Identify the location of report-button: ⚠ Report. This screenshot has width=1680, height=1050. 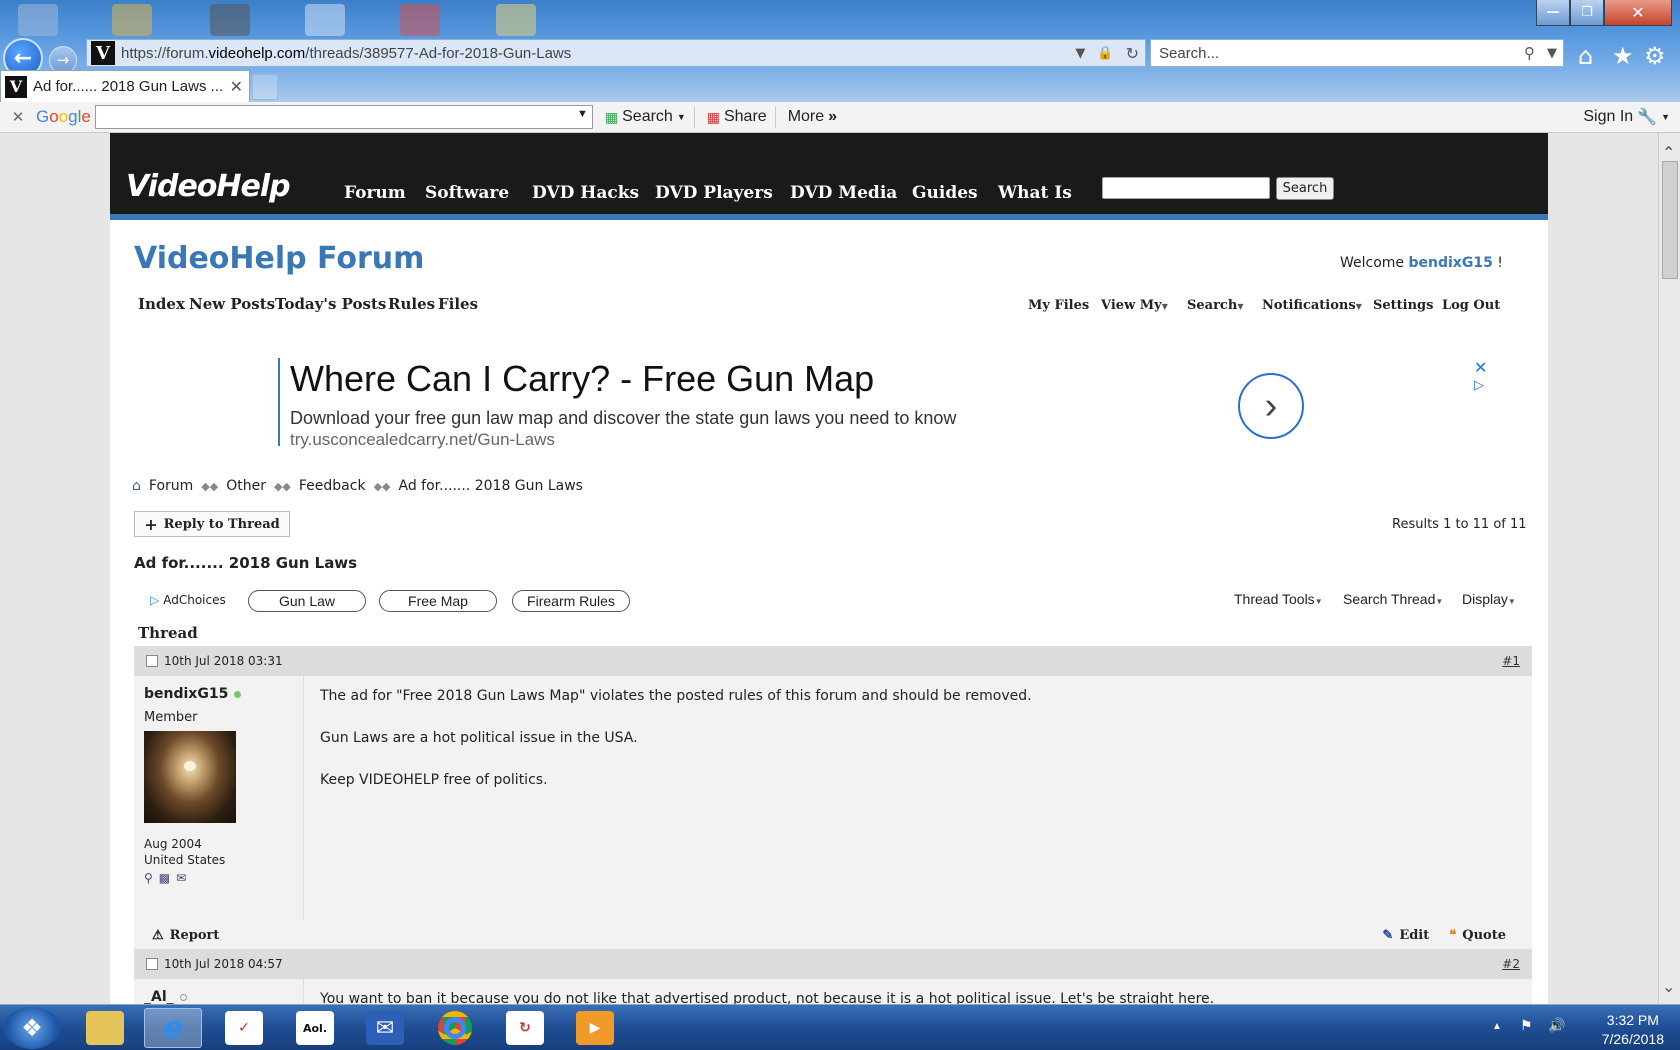
(185, 935).